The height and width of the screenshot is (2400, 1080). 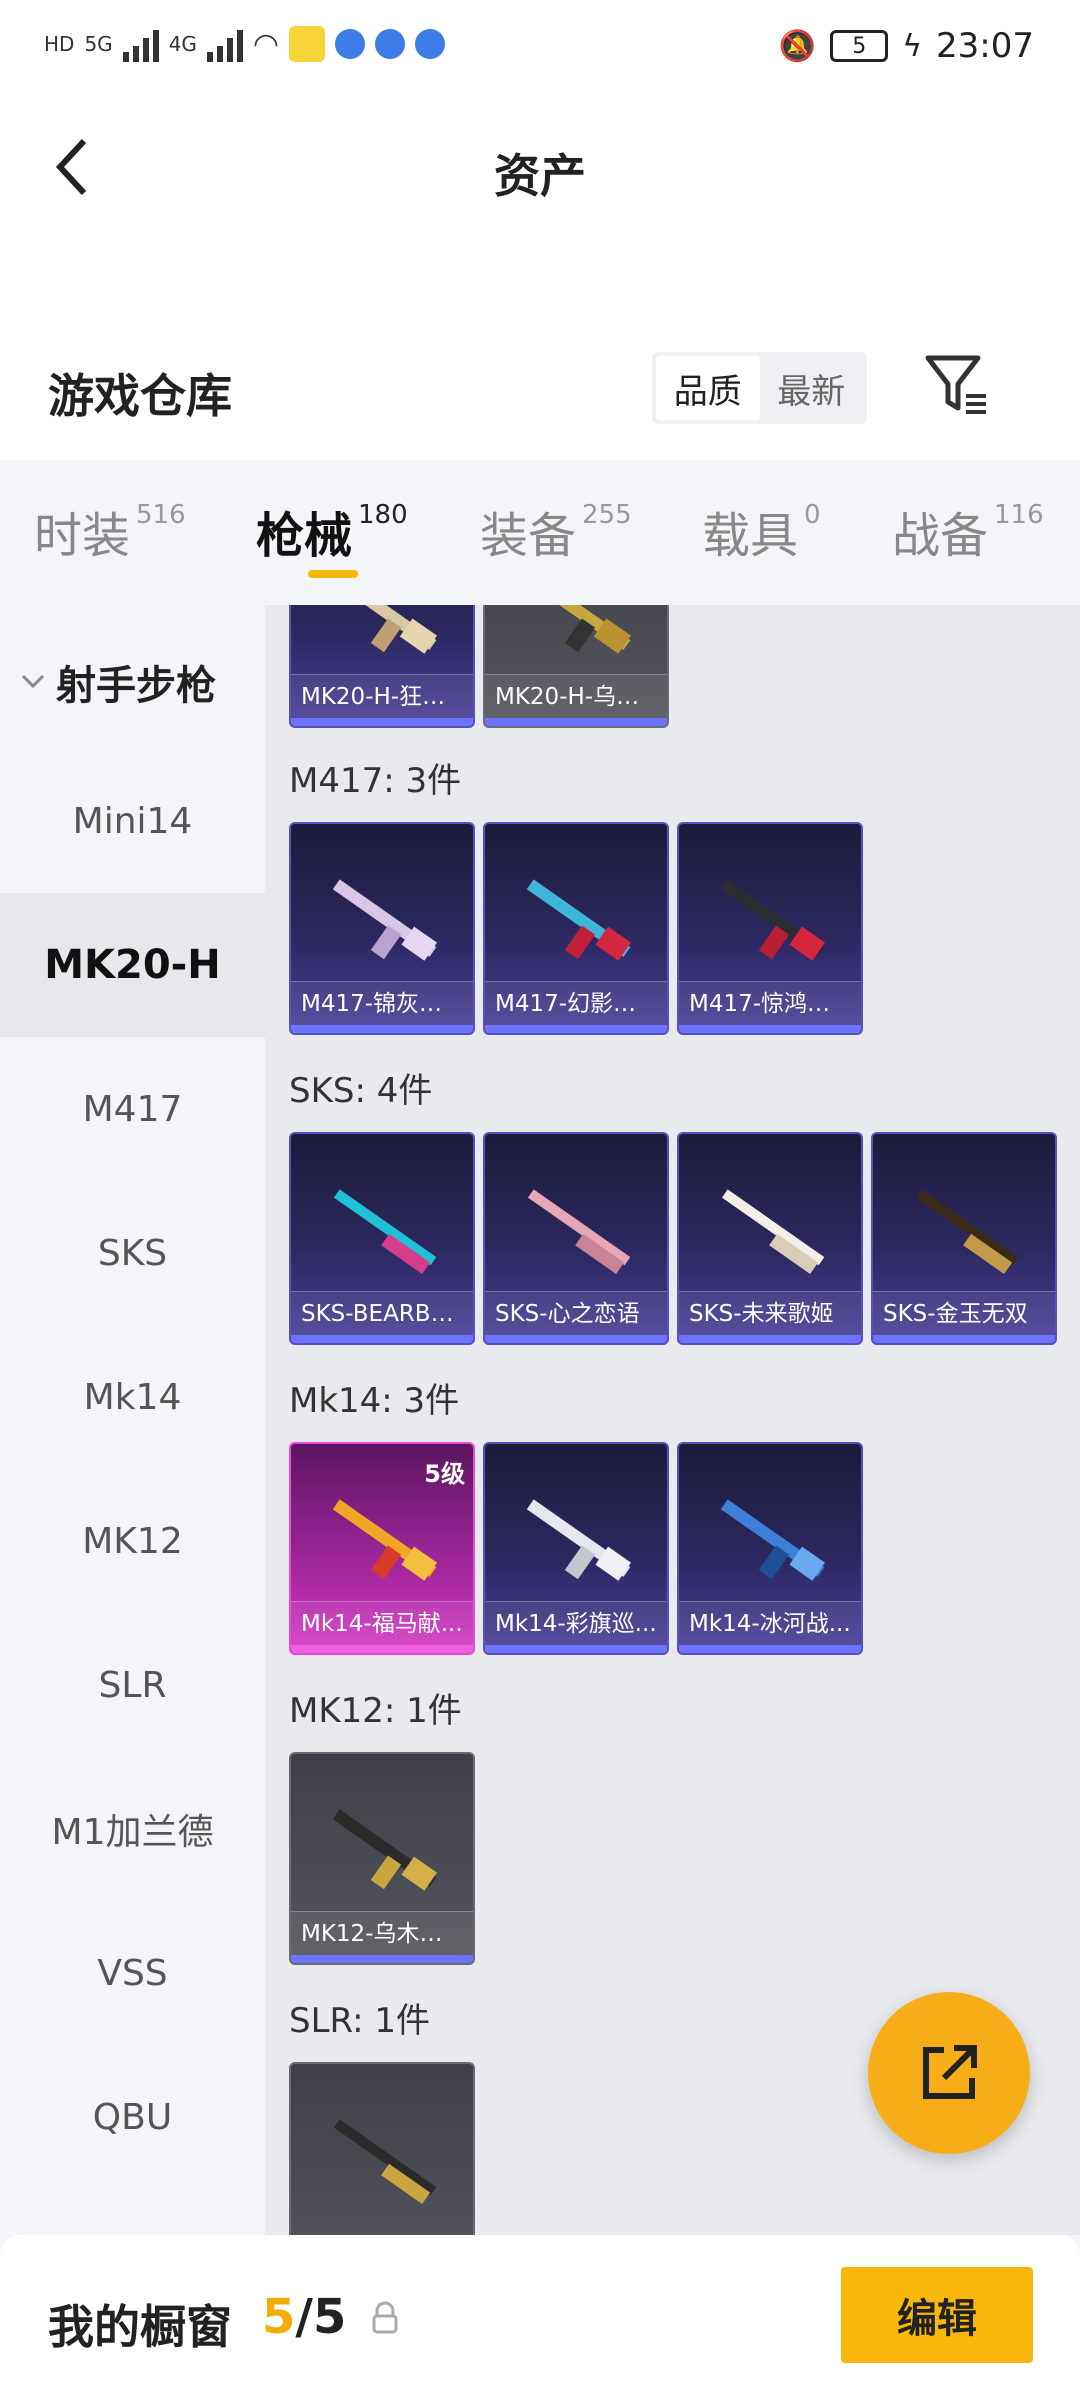 I want to click on 5g-label: 5G, so click(x=98, y=44).